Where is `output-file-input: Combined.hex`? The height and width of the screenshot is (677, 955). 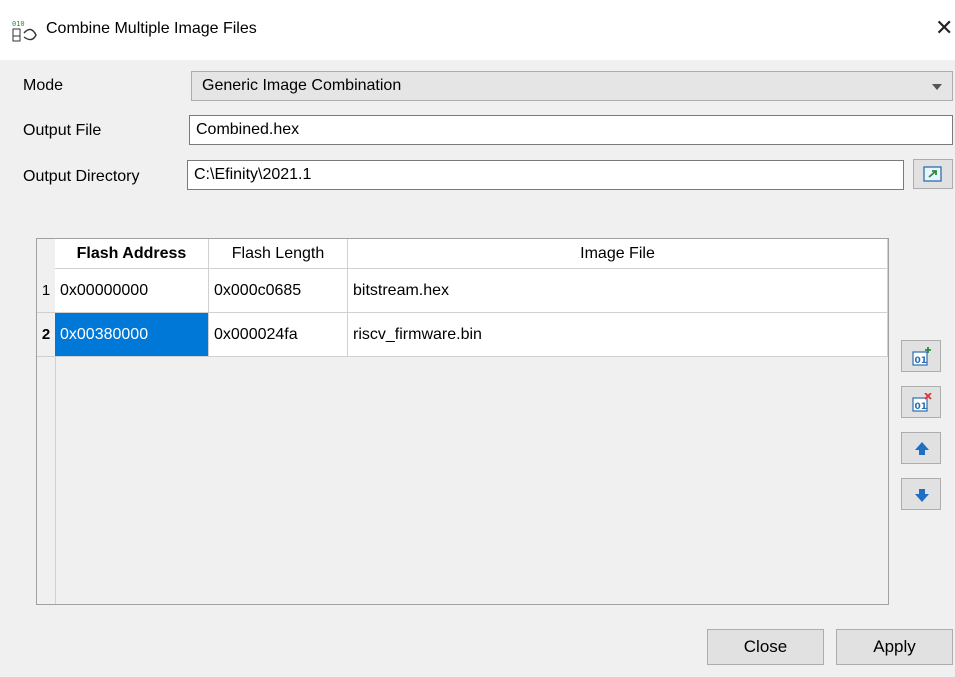 output-file-input: Combined.hex is located at coordinates (571, 130).